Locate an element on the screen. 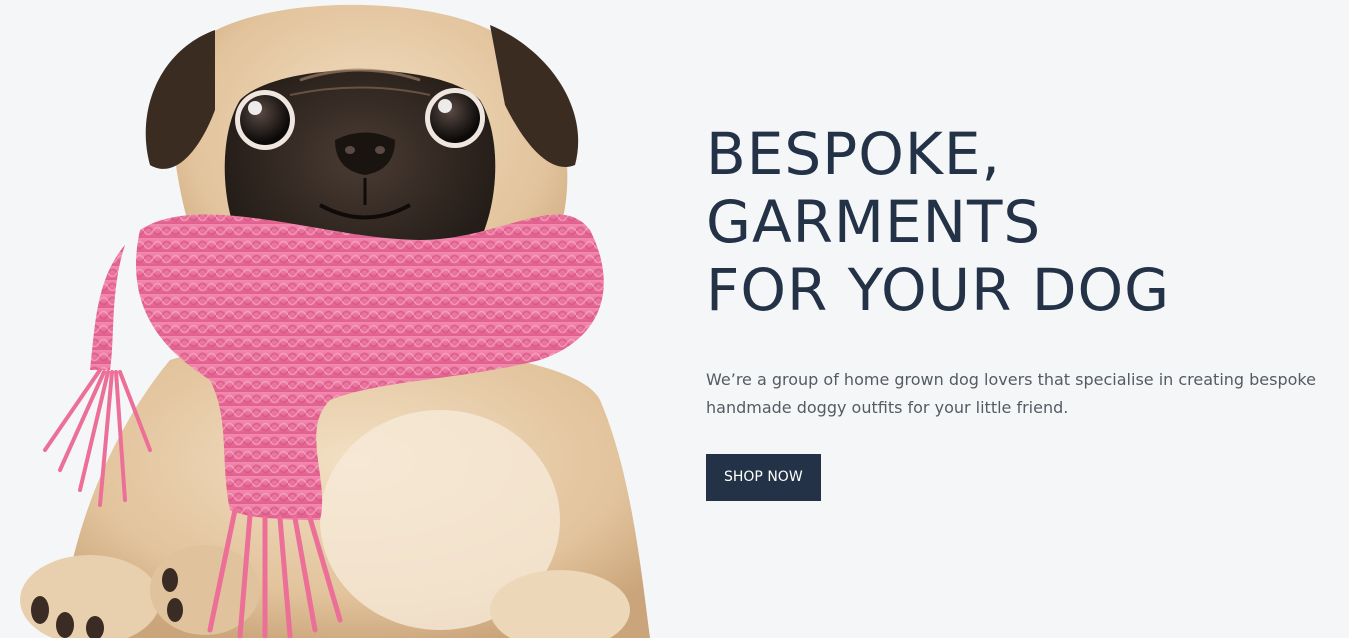 This screenshot has width=1349, height=638. hero-title: BESPOKE, GARMENTS FOR YOUR DOG is located at coordinates (1016, 222).